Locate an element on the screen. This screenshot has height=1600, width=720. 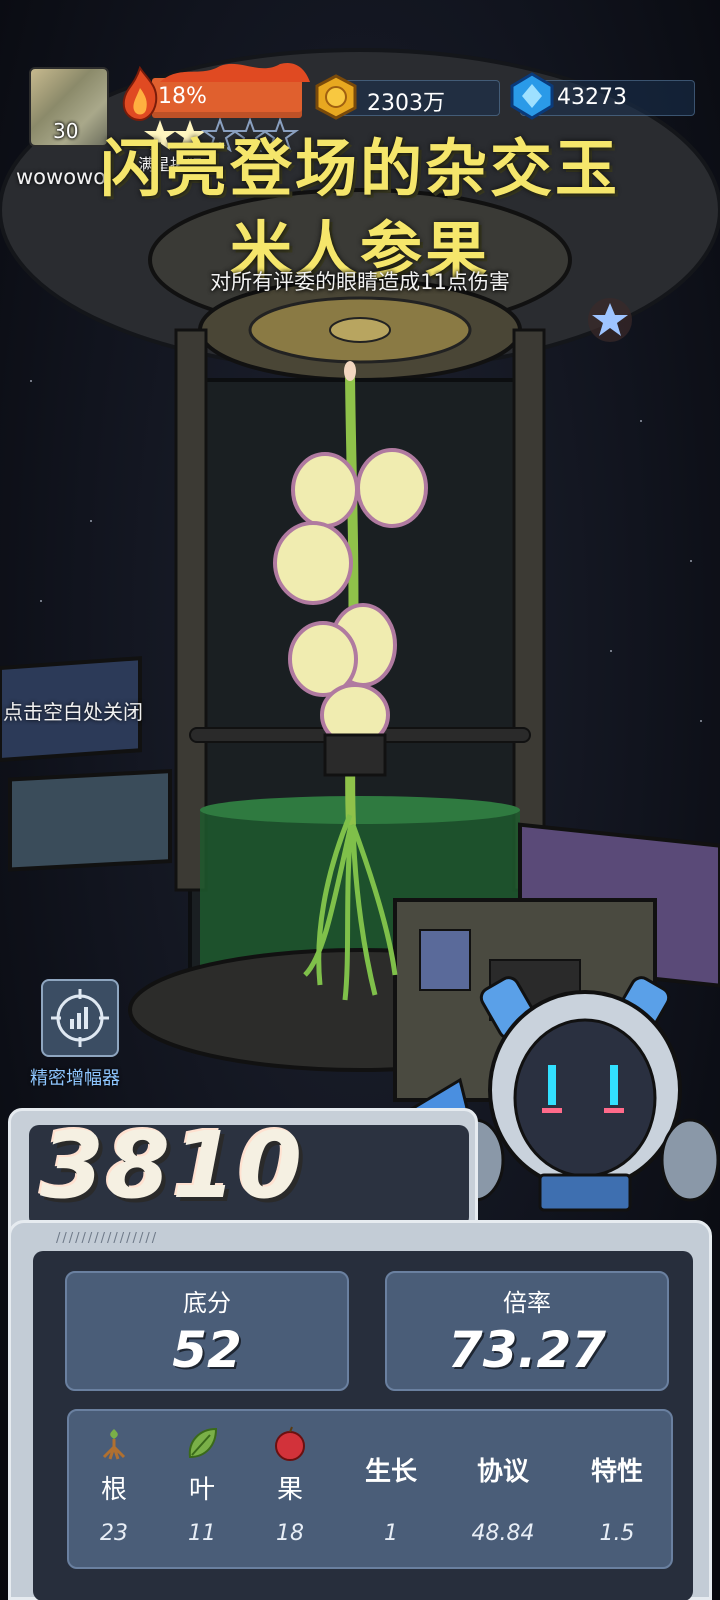
attribute-protocol-value: 48.84 is located at coordinates (503, 1533).